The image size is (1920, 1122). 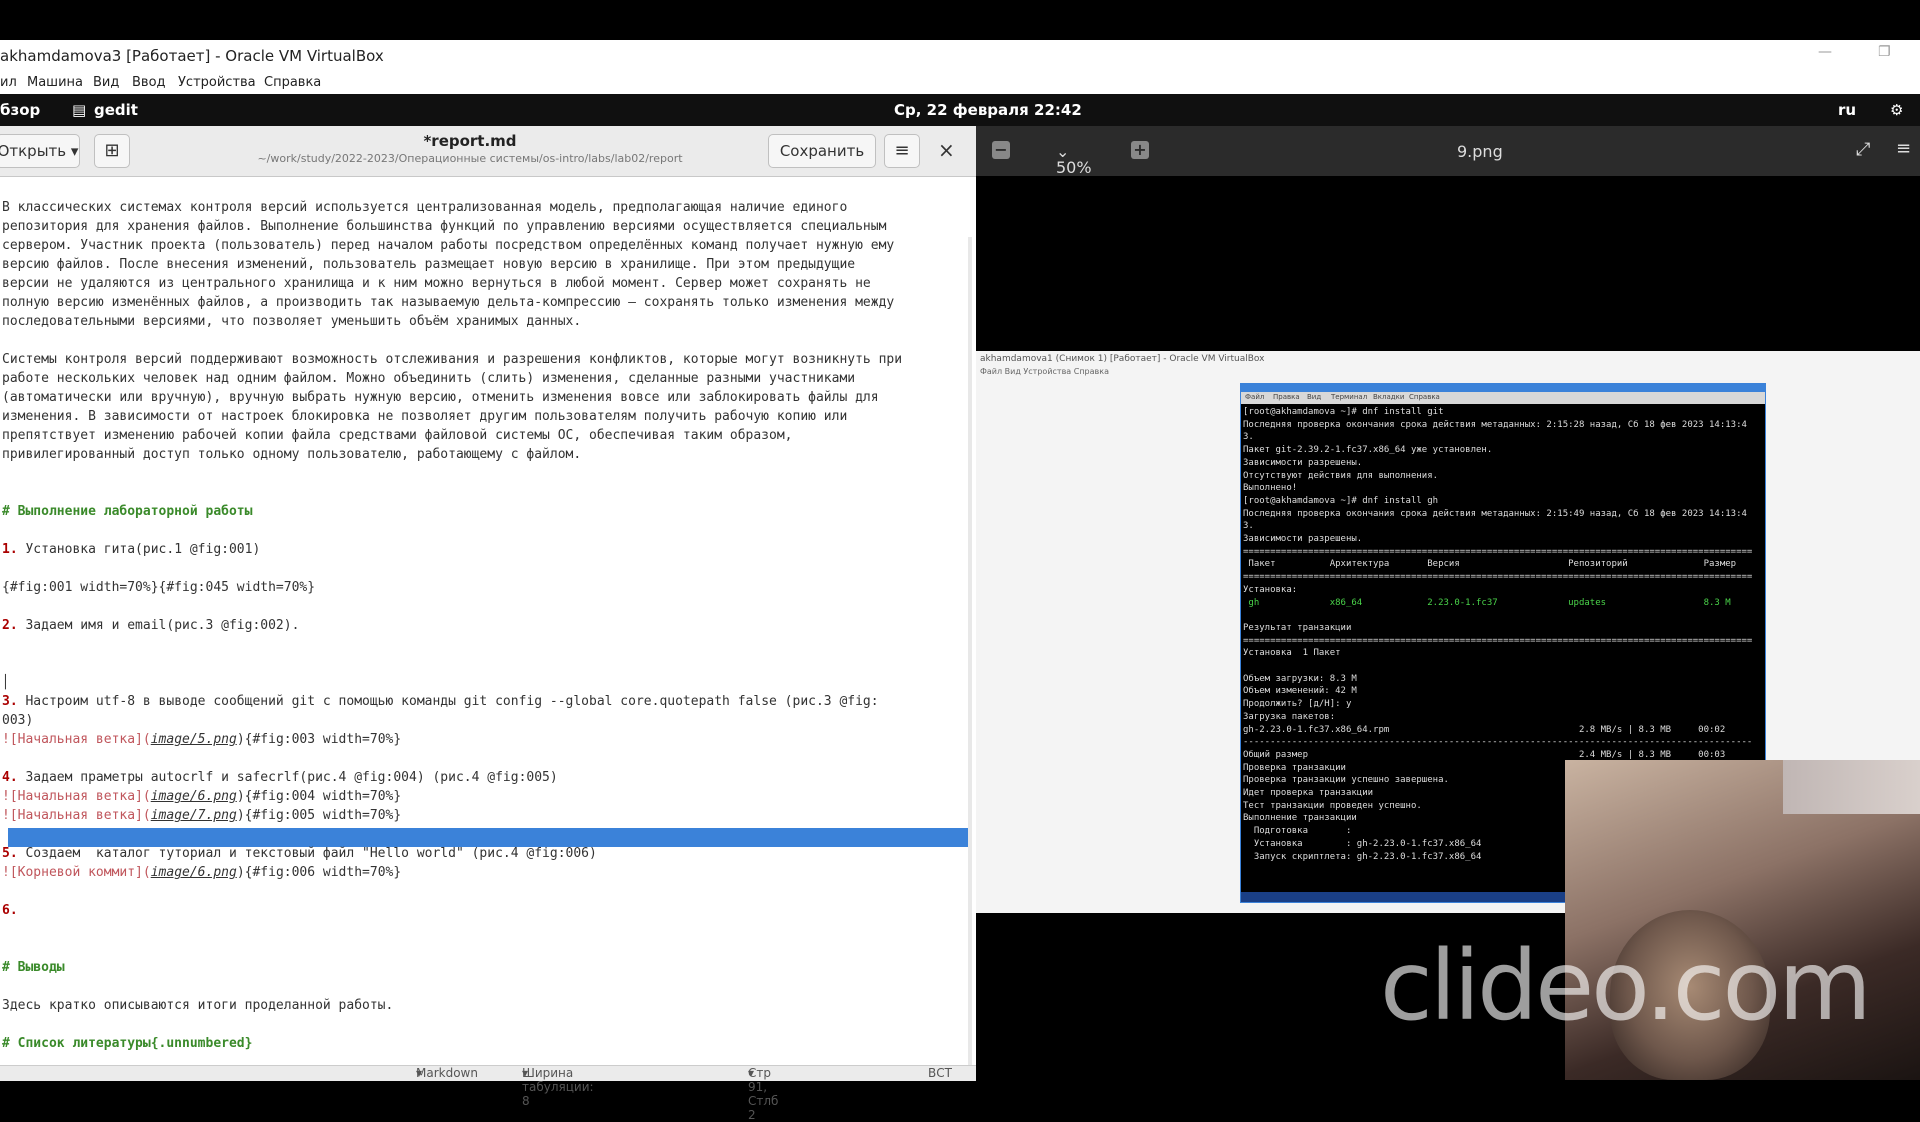 I want to click on menu-machine: Машина, so click(x=55, y=82).